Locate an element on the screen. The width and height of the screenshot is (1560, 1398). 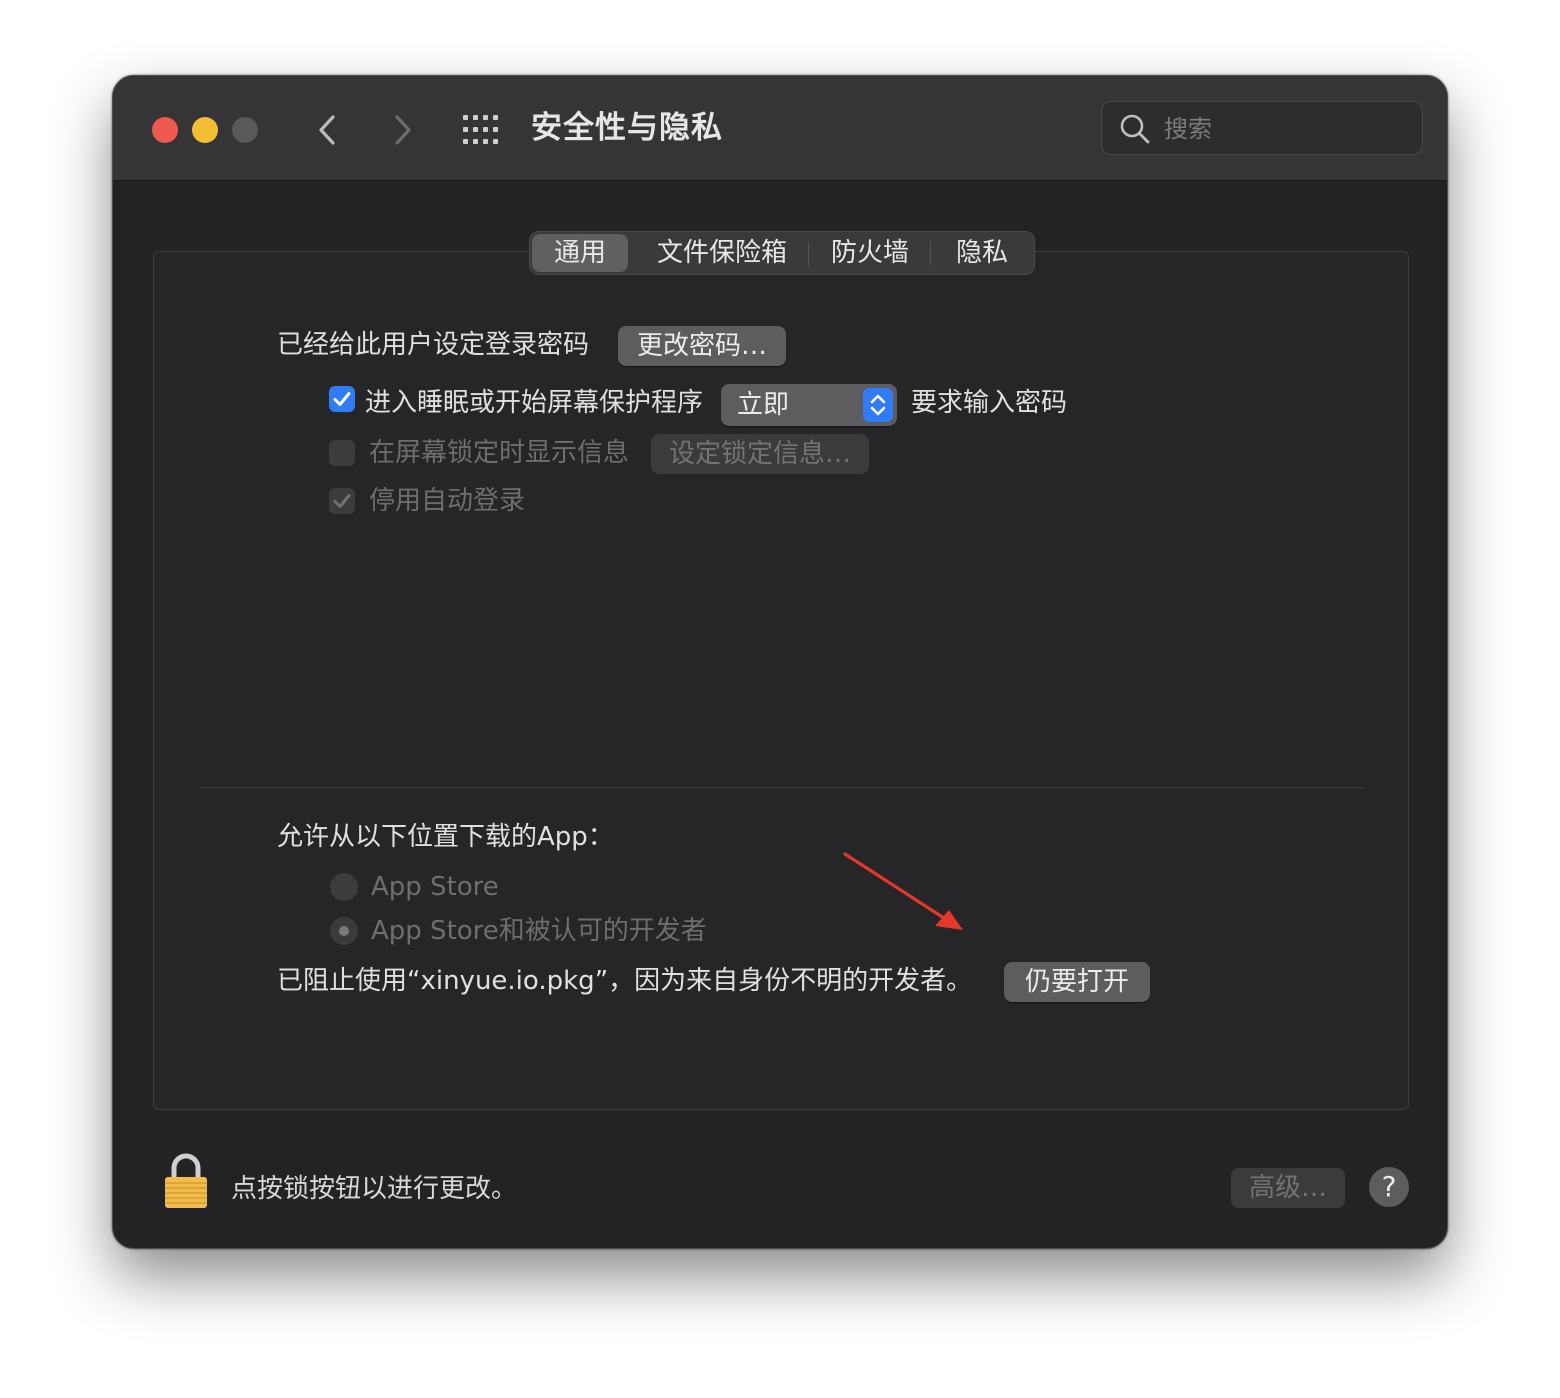
require-password-checkbox is located at coordinates (342, 399).